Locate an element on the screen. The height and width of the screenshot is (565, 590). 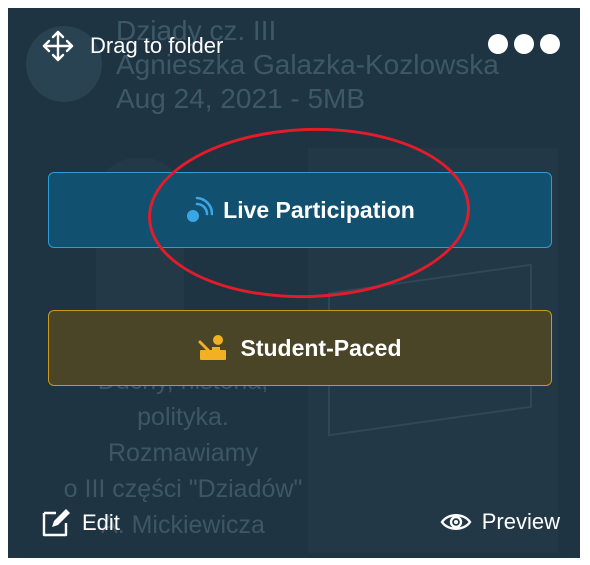
more-options-button is located at coordinates (524, 44).